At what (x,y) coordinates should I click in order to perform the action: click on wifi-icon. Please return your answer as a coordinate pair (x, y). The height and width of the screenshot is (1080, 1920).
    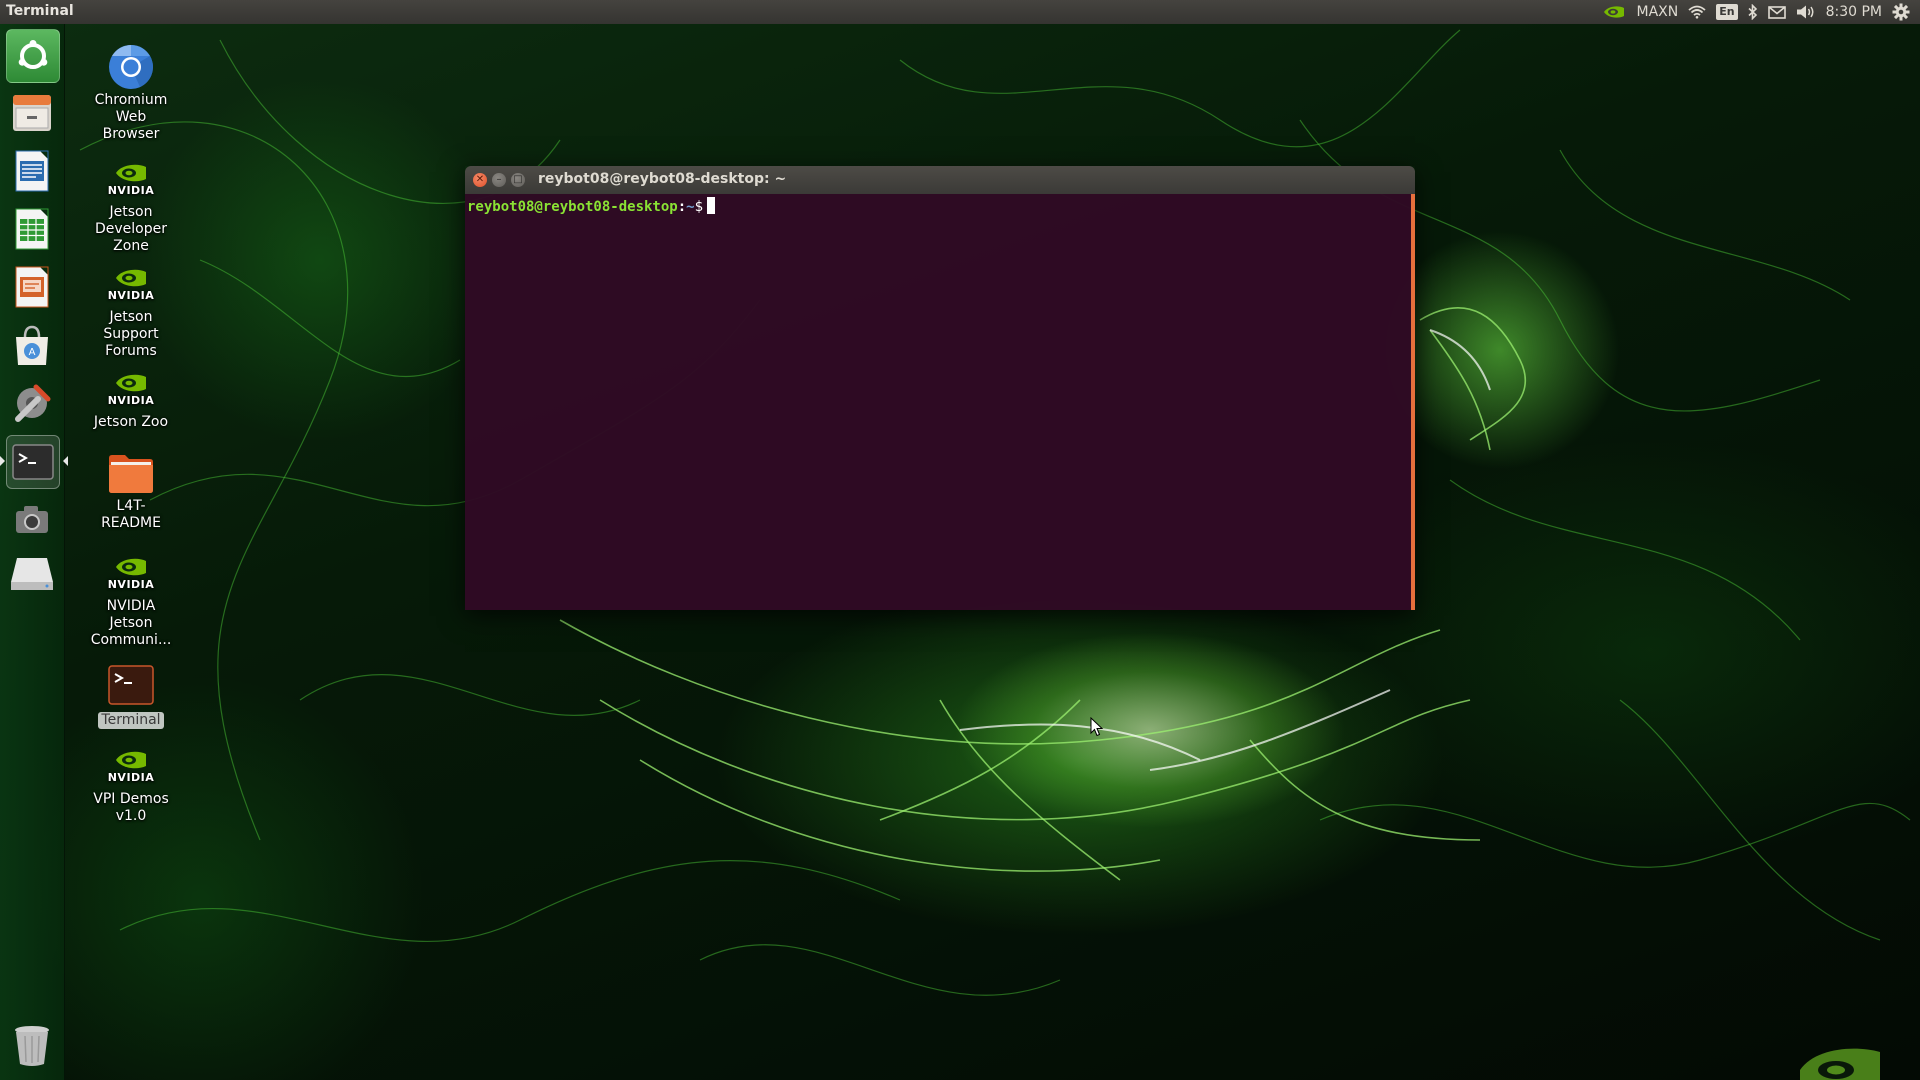
    Looking at the image, I should click on (1697, 12).